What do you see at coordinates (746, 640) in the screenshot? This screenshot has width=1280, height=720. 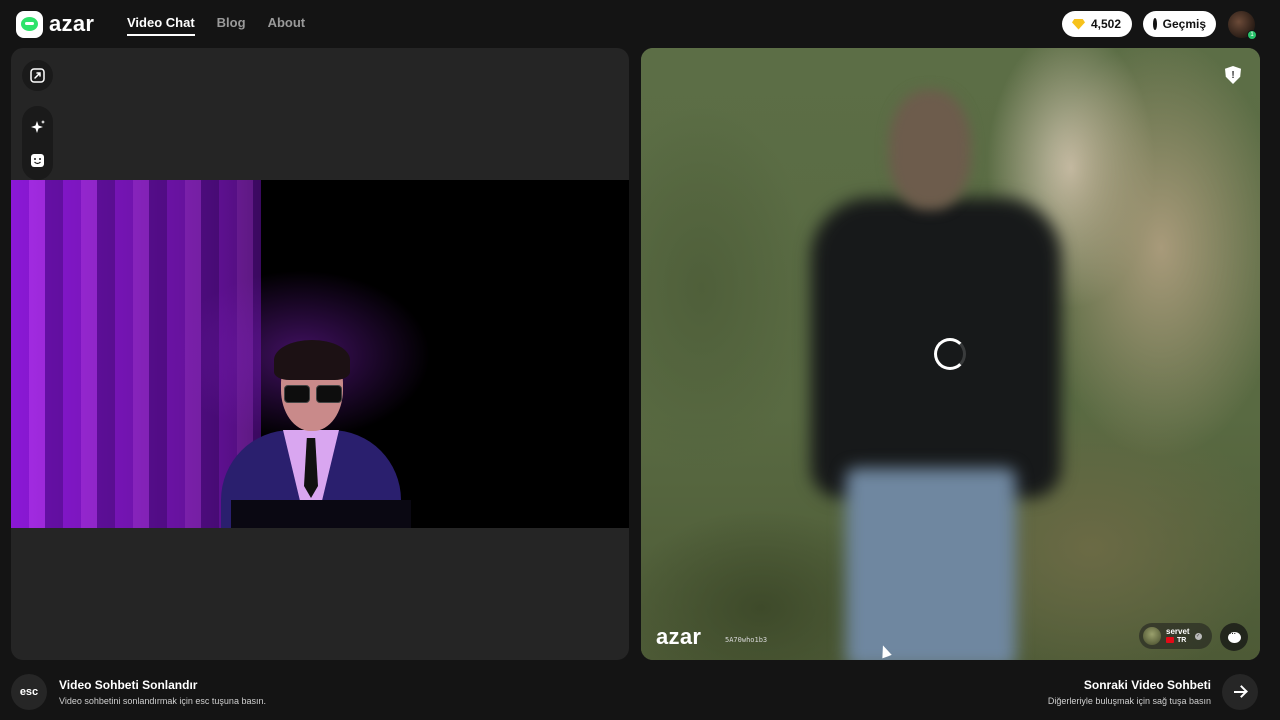 I see `watermark-id: 5A70who1b3` at bounding box center [746, 640].